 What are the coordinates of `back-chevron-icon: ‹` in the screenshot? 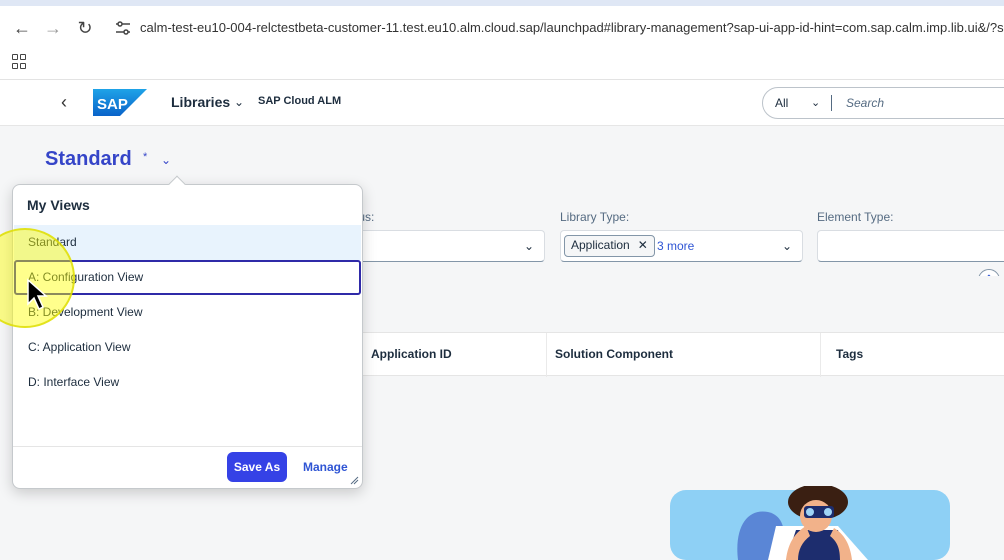 It's located at (64, 102).